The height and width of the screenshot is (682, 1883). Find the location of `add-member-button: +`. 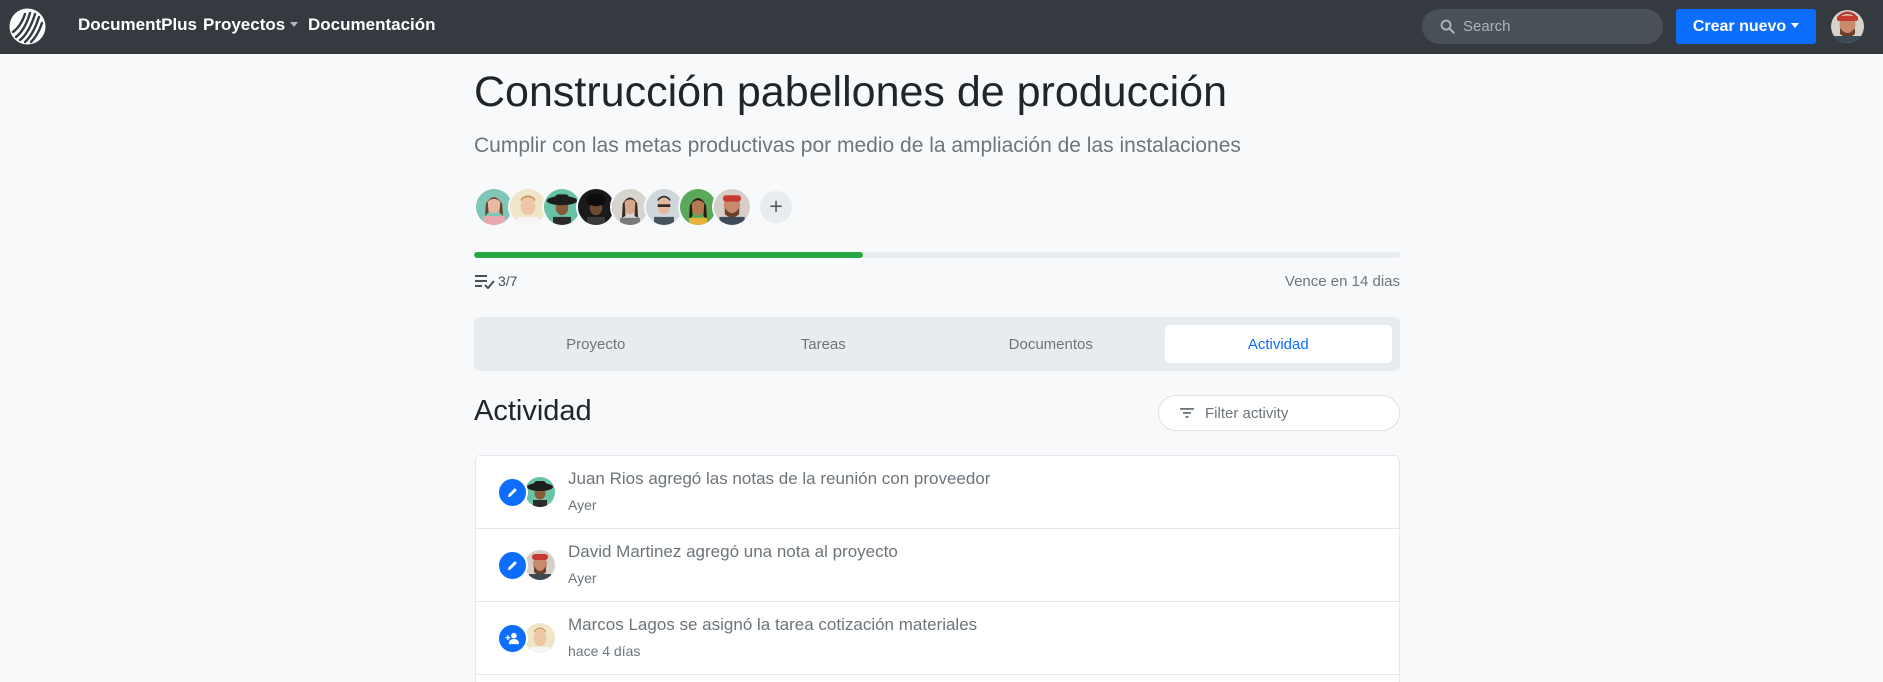

add-member-button: + is located at coordinates (776, 207).